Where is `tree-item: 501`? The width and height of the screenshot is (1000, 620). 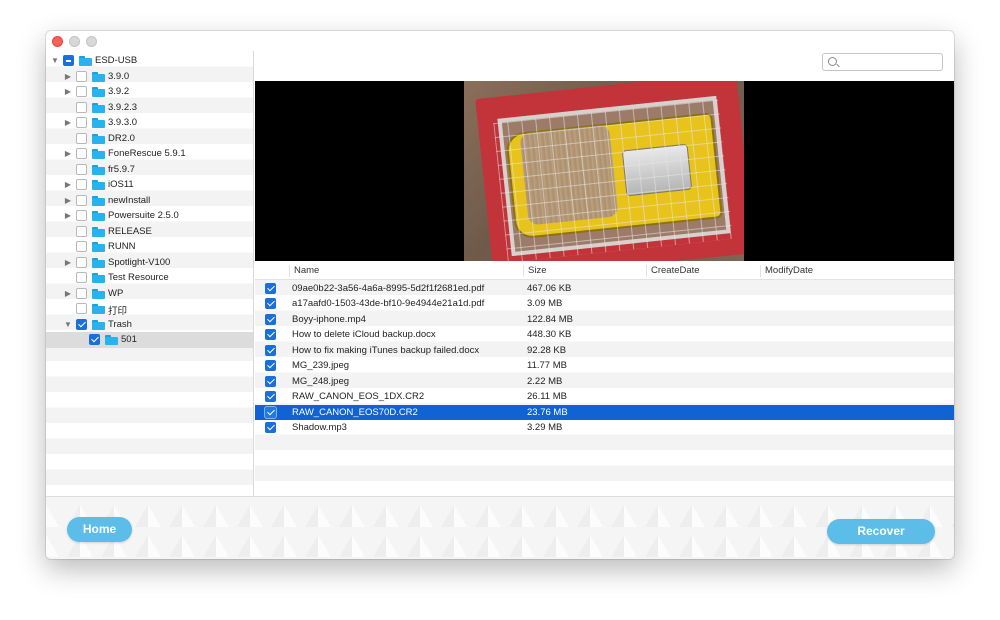
tree-item: 501 is located at coordinates (149, 340).